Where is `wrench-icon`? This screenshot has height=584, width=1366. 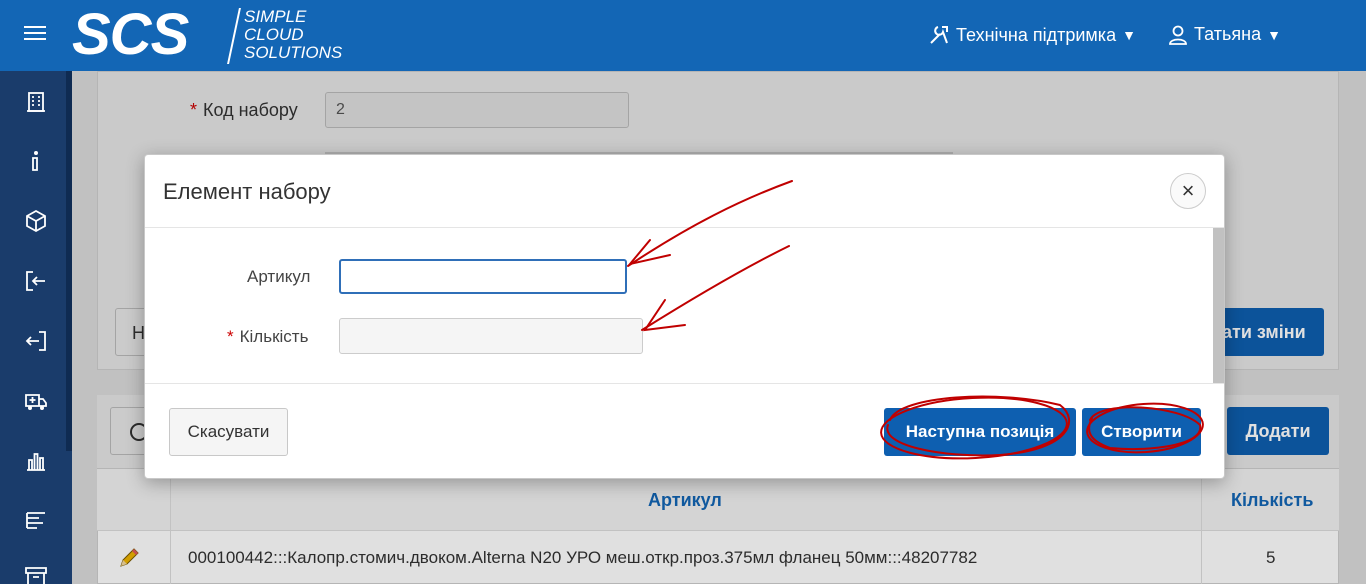
wrench-icon is located at coordinates (939, 35).